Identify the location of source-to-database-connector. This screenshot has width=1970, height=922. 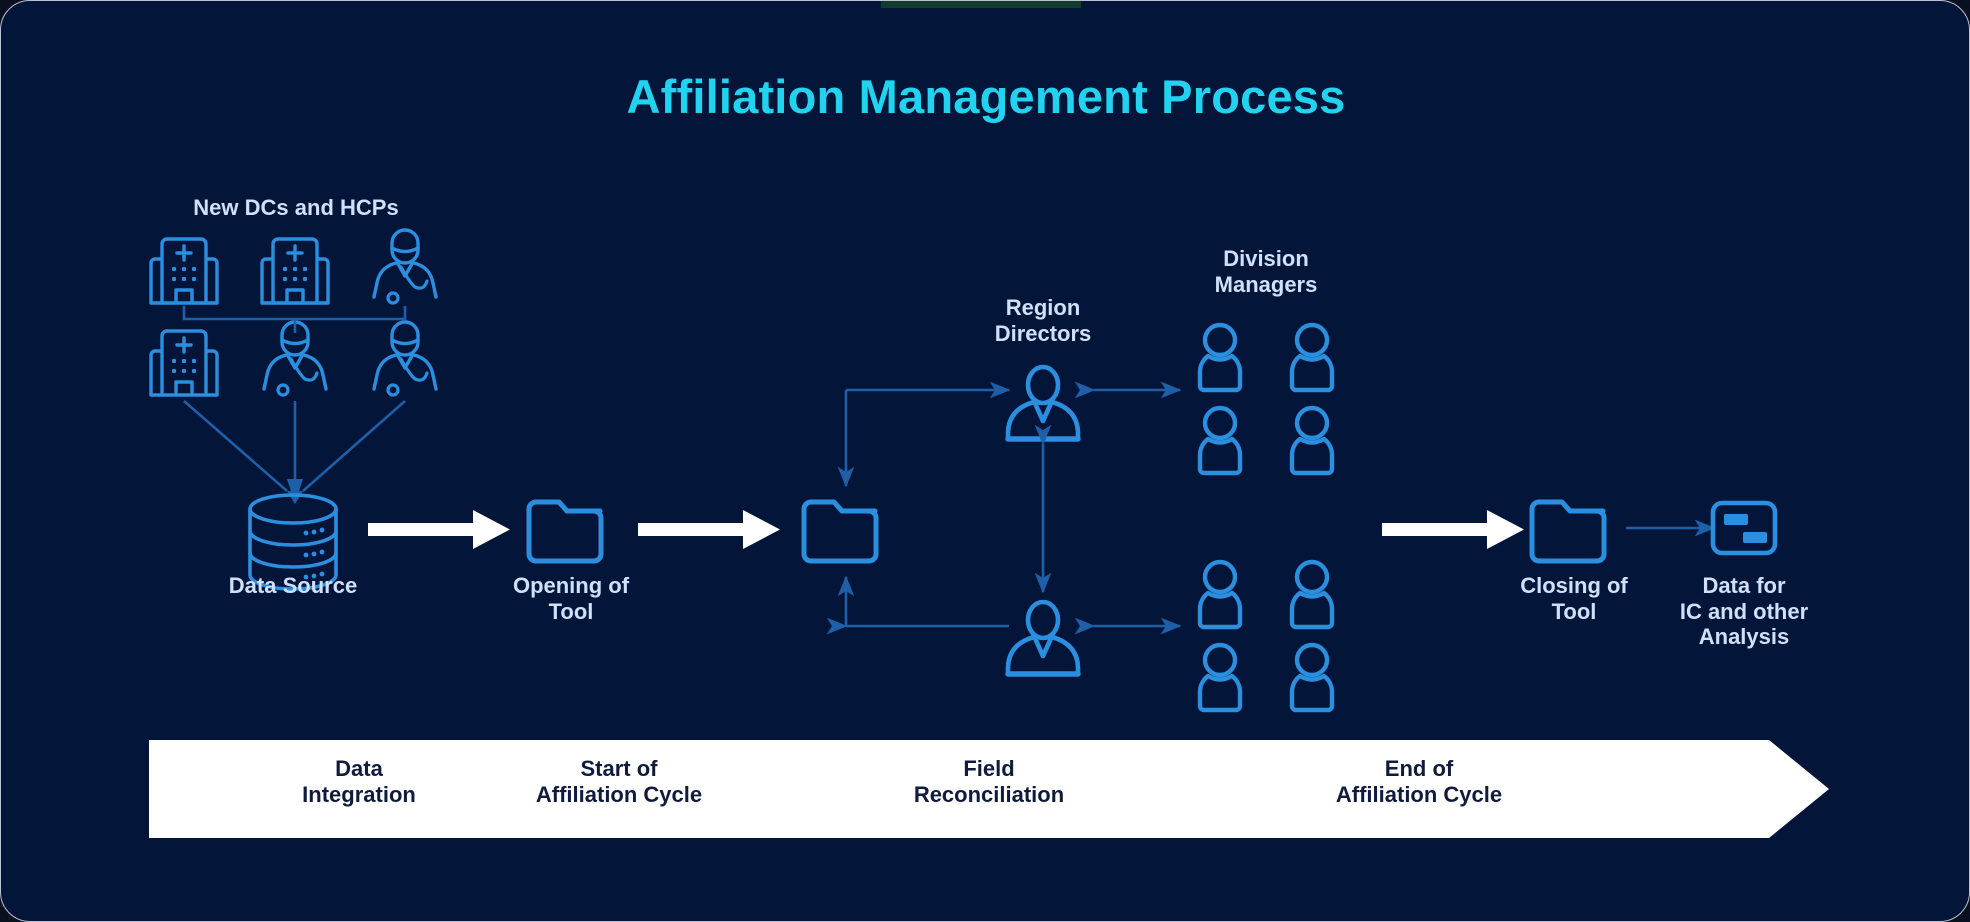
(294, 452).